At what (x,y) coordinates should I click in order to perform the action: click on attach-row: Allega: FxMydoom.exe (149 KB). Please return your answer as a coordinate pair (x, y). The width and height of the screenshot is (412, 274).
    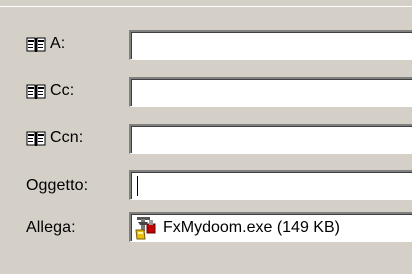
    Looking at the image, I should click on (206, 228).